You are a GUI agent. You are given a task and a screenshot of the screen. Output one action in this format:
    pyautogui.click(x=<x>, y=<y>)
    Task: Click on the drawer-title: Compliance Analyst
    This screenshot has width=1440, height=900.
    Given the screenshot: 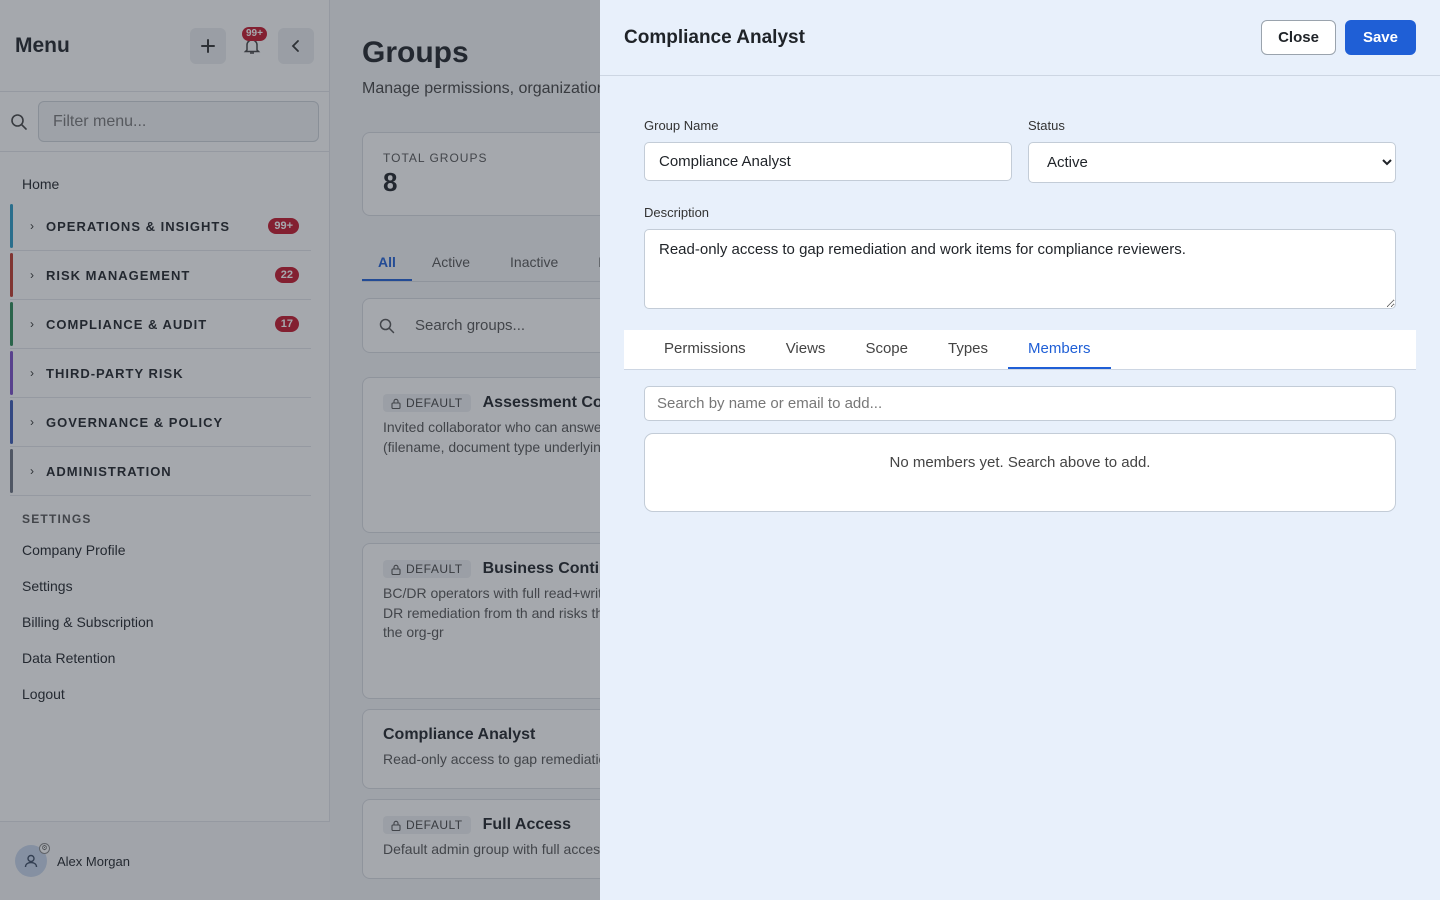 What is the action you would take?
    pyautogui.click(x=714, y=37)
    